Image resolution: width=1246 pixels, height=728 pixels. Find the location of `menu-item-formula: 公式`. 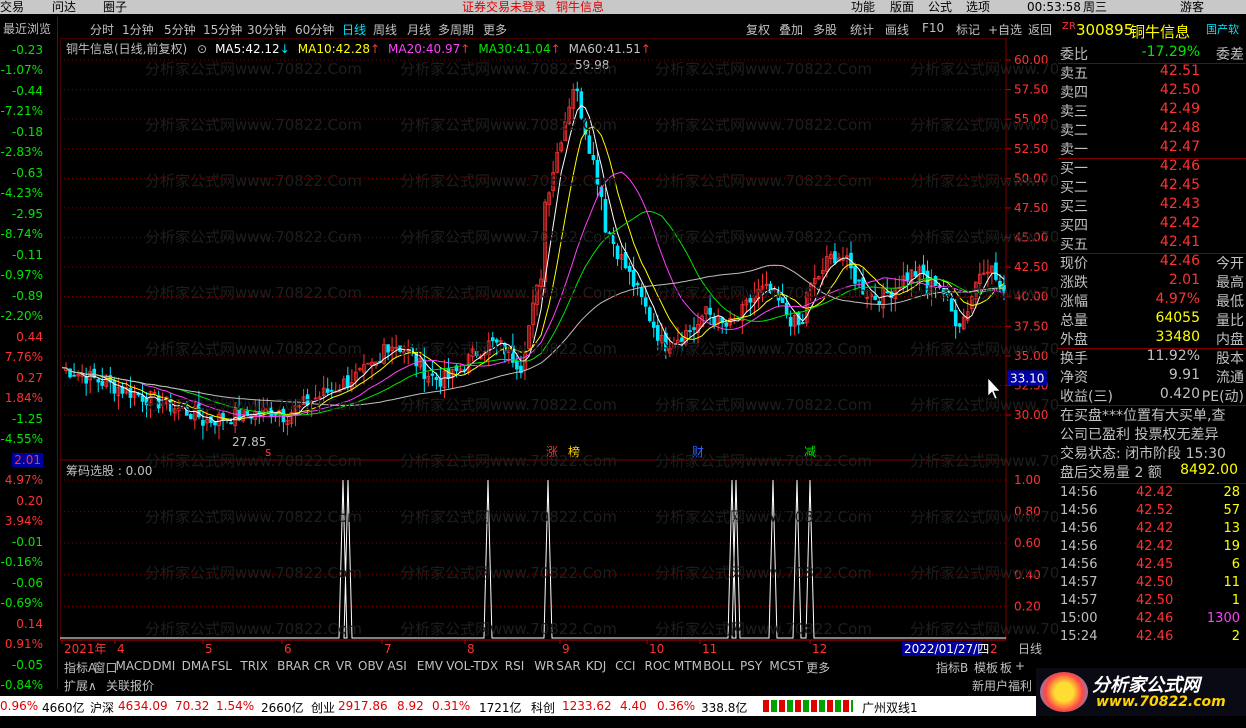

menu-item-formula: 公式 is located at coordinates (940, 7).